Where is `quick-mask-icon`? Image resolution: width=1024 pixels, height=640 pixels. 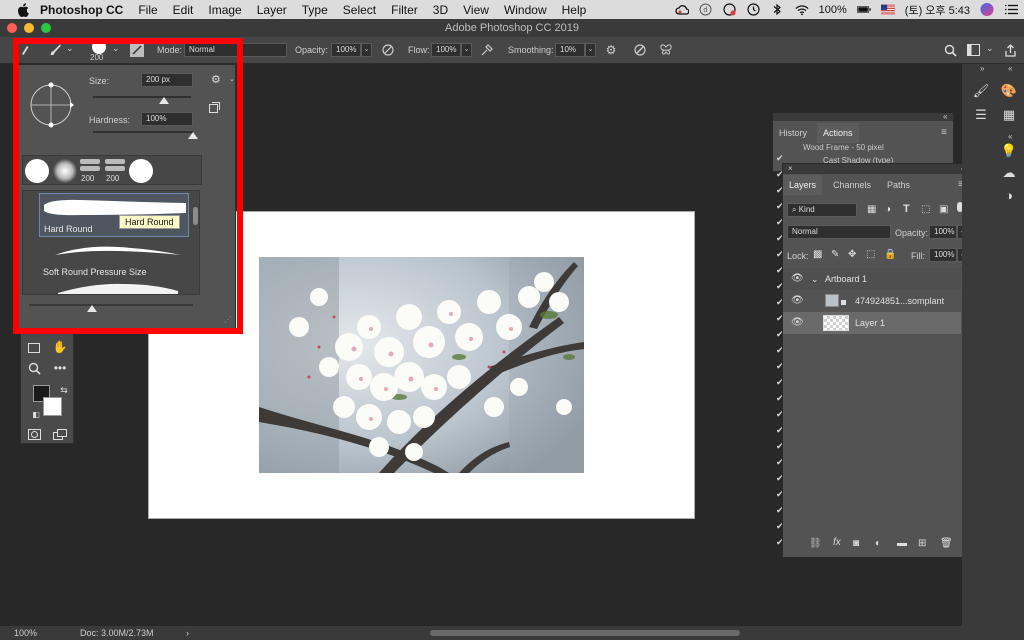 quick-mask-icon is located at coordinates (34, 434).